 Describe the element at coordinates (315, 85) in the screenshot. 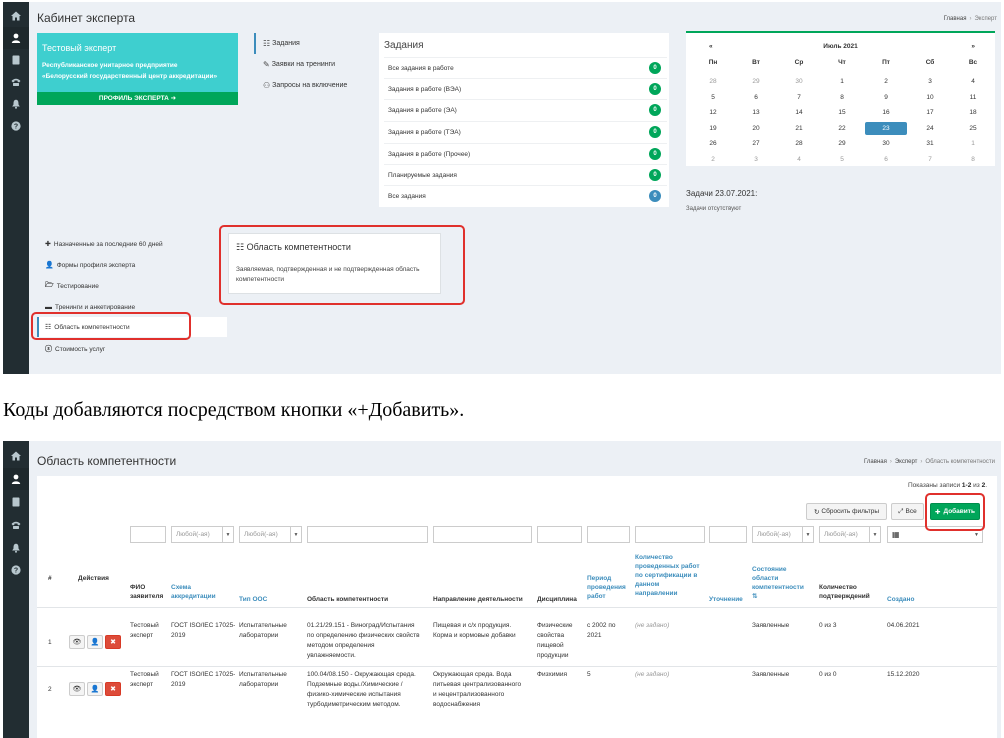

I see `menu-item-inclusion-requests: ⚇ Запросы на включение` at that location.